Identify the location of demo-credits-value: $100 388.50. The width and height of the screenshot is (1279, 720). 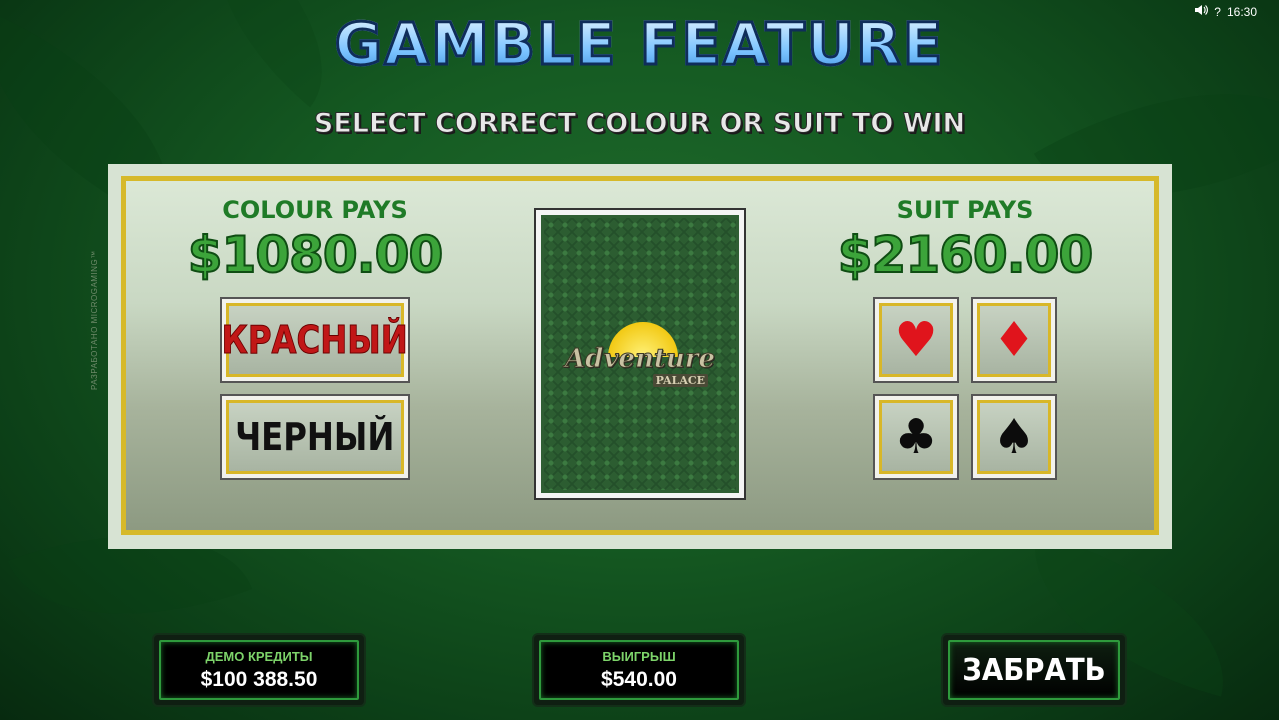
(259, 679).